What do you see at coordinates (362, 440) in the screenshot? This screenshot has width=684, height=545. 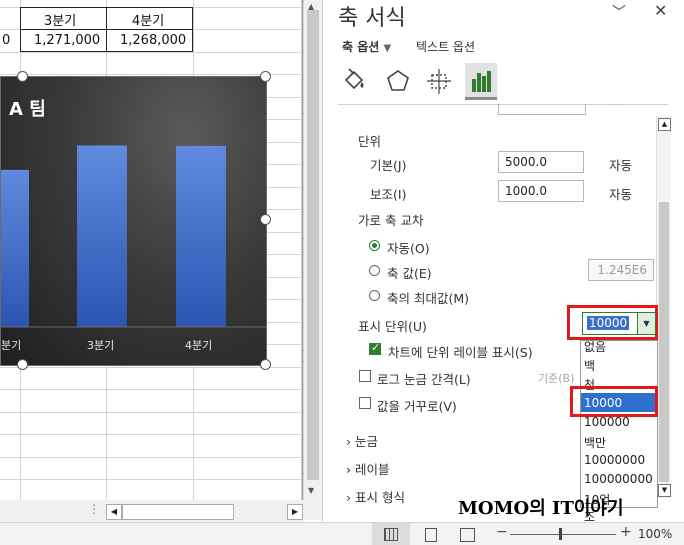 I see `section-tick-marks: › 눈금` at bounding box center [362, 440].